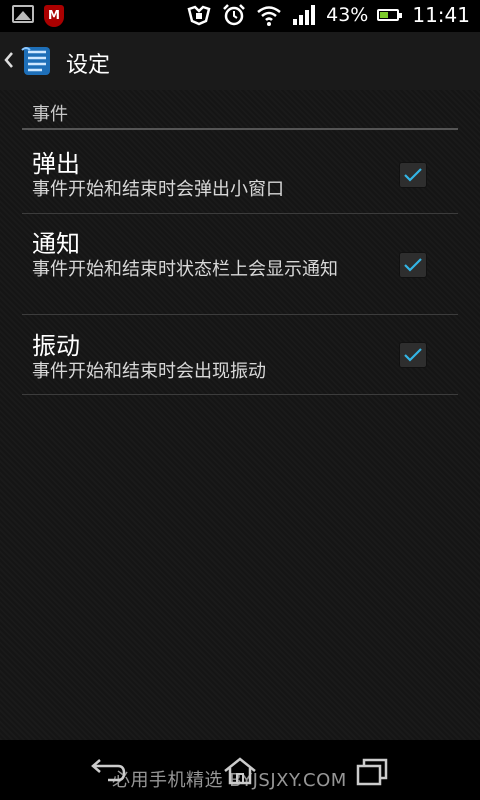 This screenshot has height=800, width=480. What do you see at coordinates (347, 15) in the screenshot?
I see `battery-percent: 43%` at bounding box center [347, 15].